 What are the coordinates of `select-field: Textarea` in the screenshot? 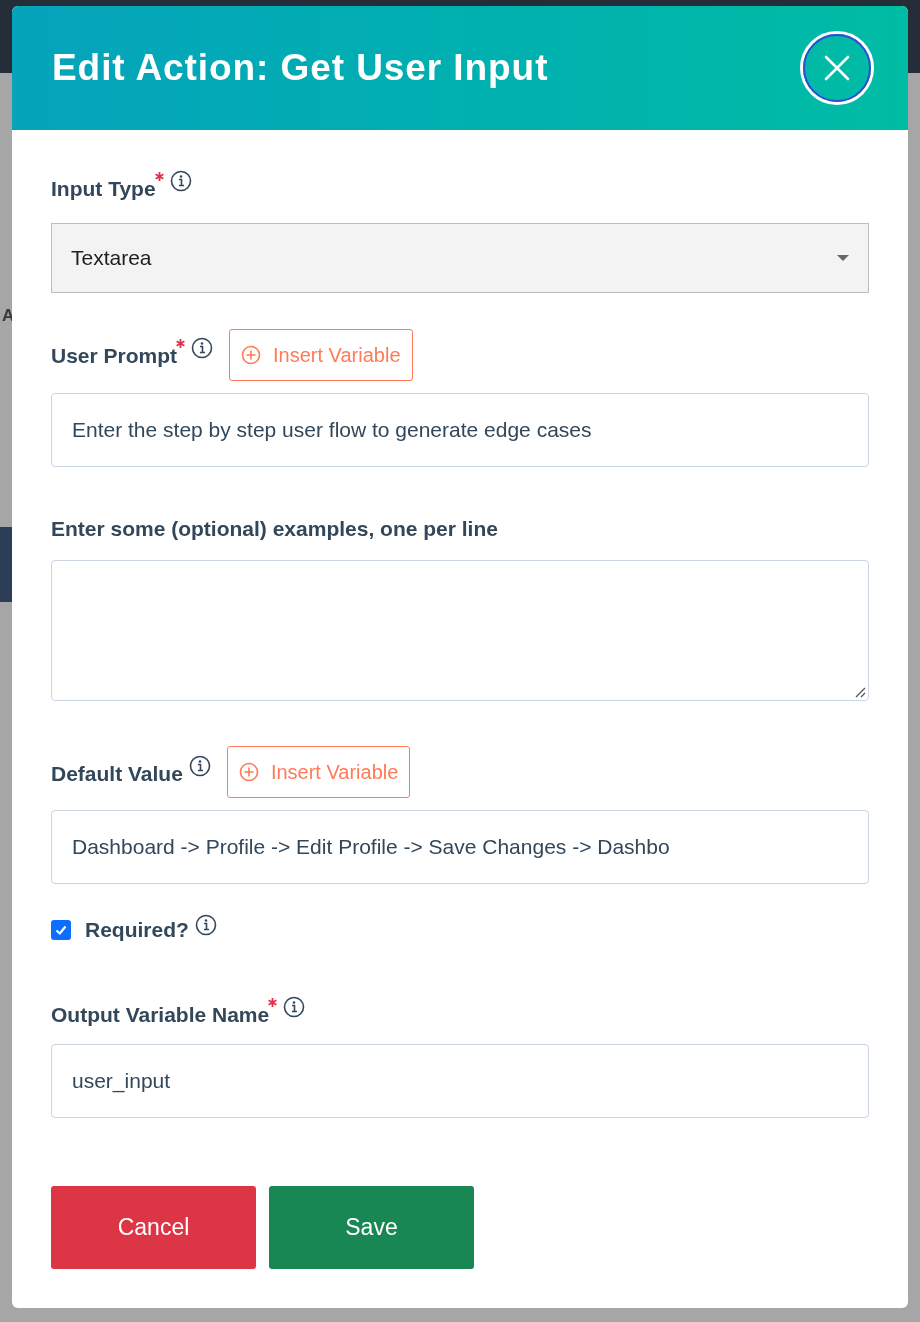 It's located at (460, 257).